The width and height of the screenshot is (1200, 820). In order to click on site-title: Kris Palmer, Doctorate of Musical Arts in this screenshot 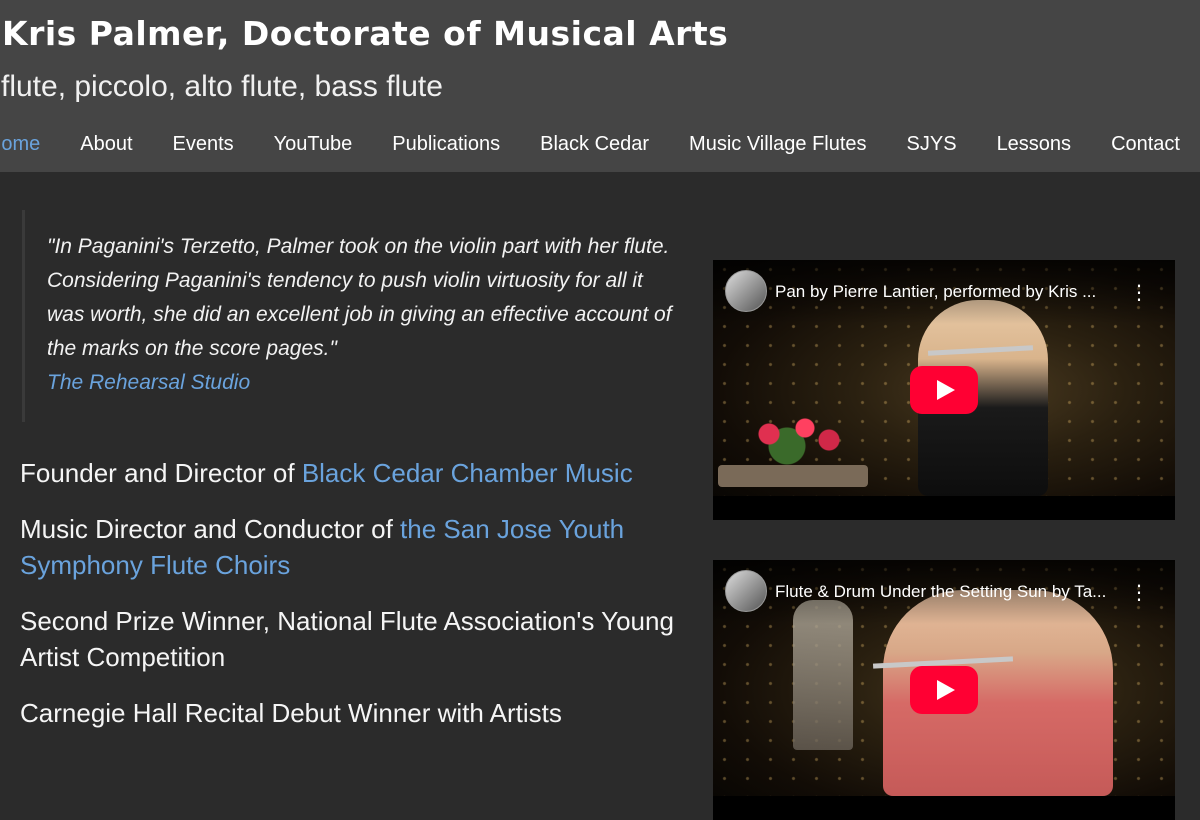, I will do `click(365, 33)`.